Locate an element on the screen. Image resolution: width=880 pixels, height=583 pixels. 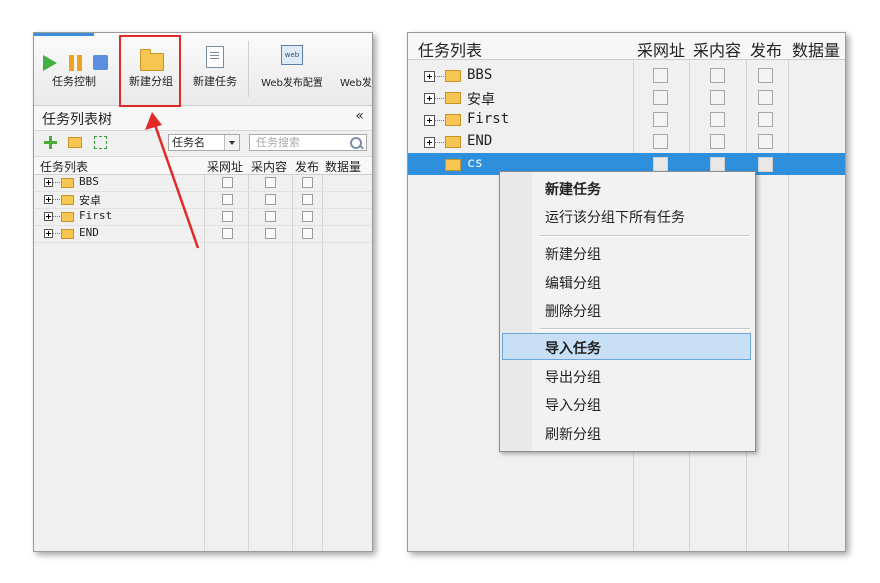
tree-row: END is located at coordinates (626, 141).